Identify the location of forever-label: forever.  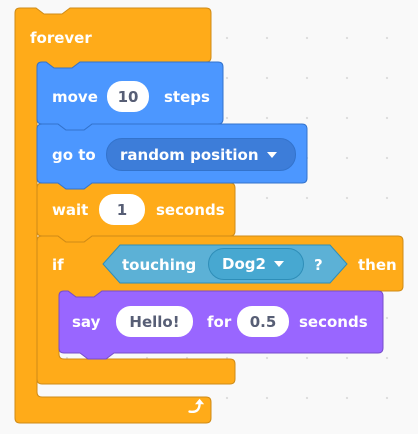
(61, 38).